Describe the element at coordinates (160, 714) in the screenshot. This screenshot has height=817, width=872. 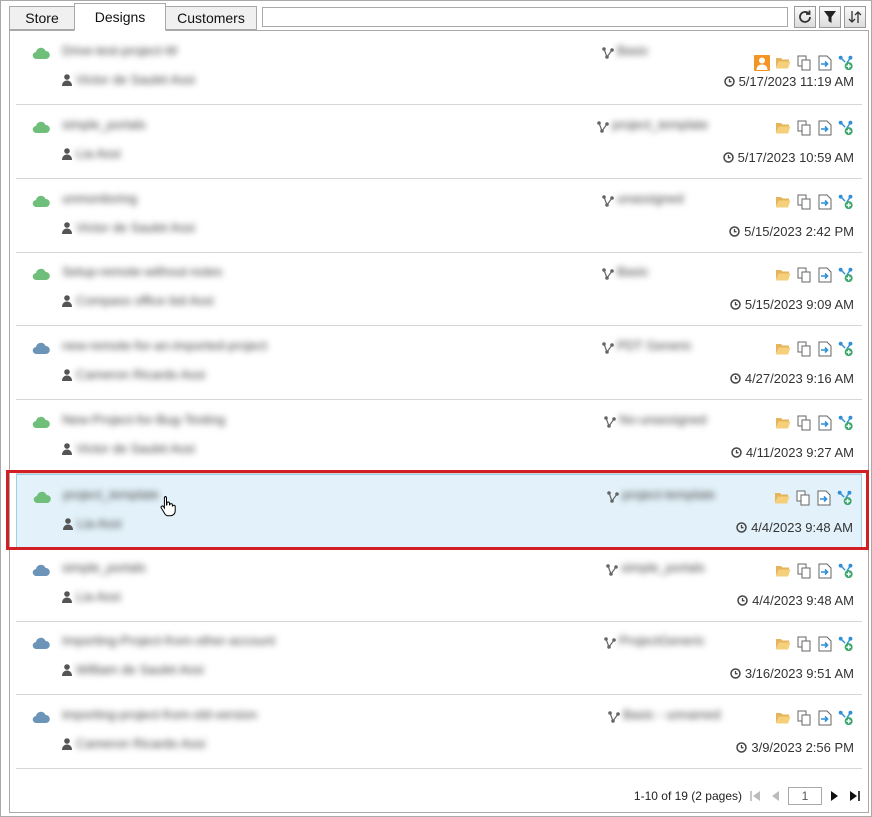
I see `design-name: importing-project-from-old-version` at that location.